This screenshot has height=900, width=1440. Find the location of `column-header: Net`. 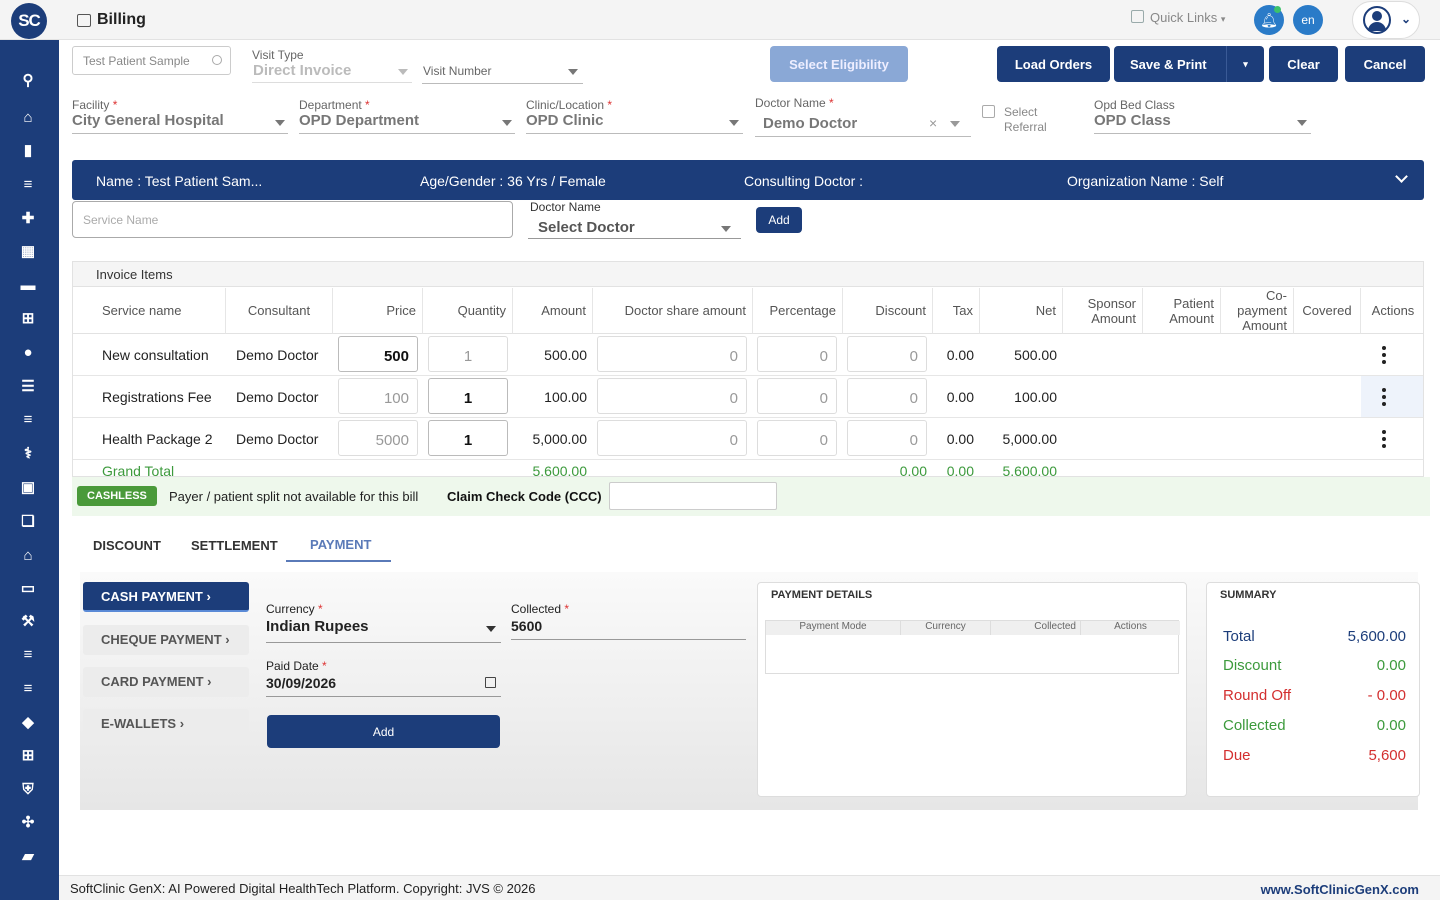

column-header: Net is located at coordinates (1021, 311).